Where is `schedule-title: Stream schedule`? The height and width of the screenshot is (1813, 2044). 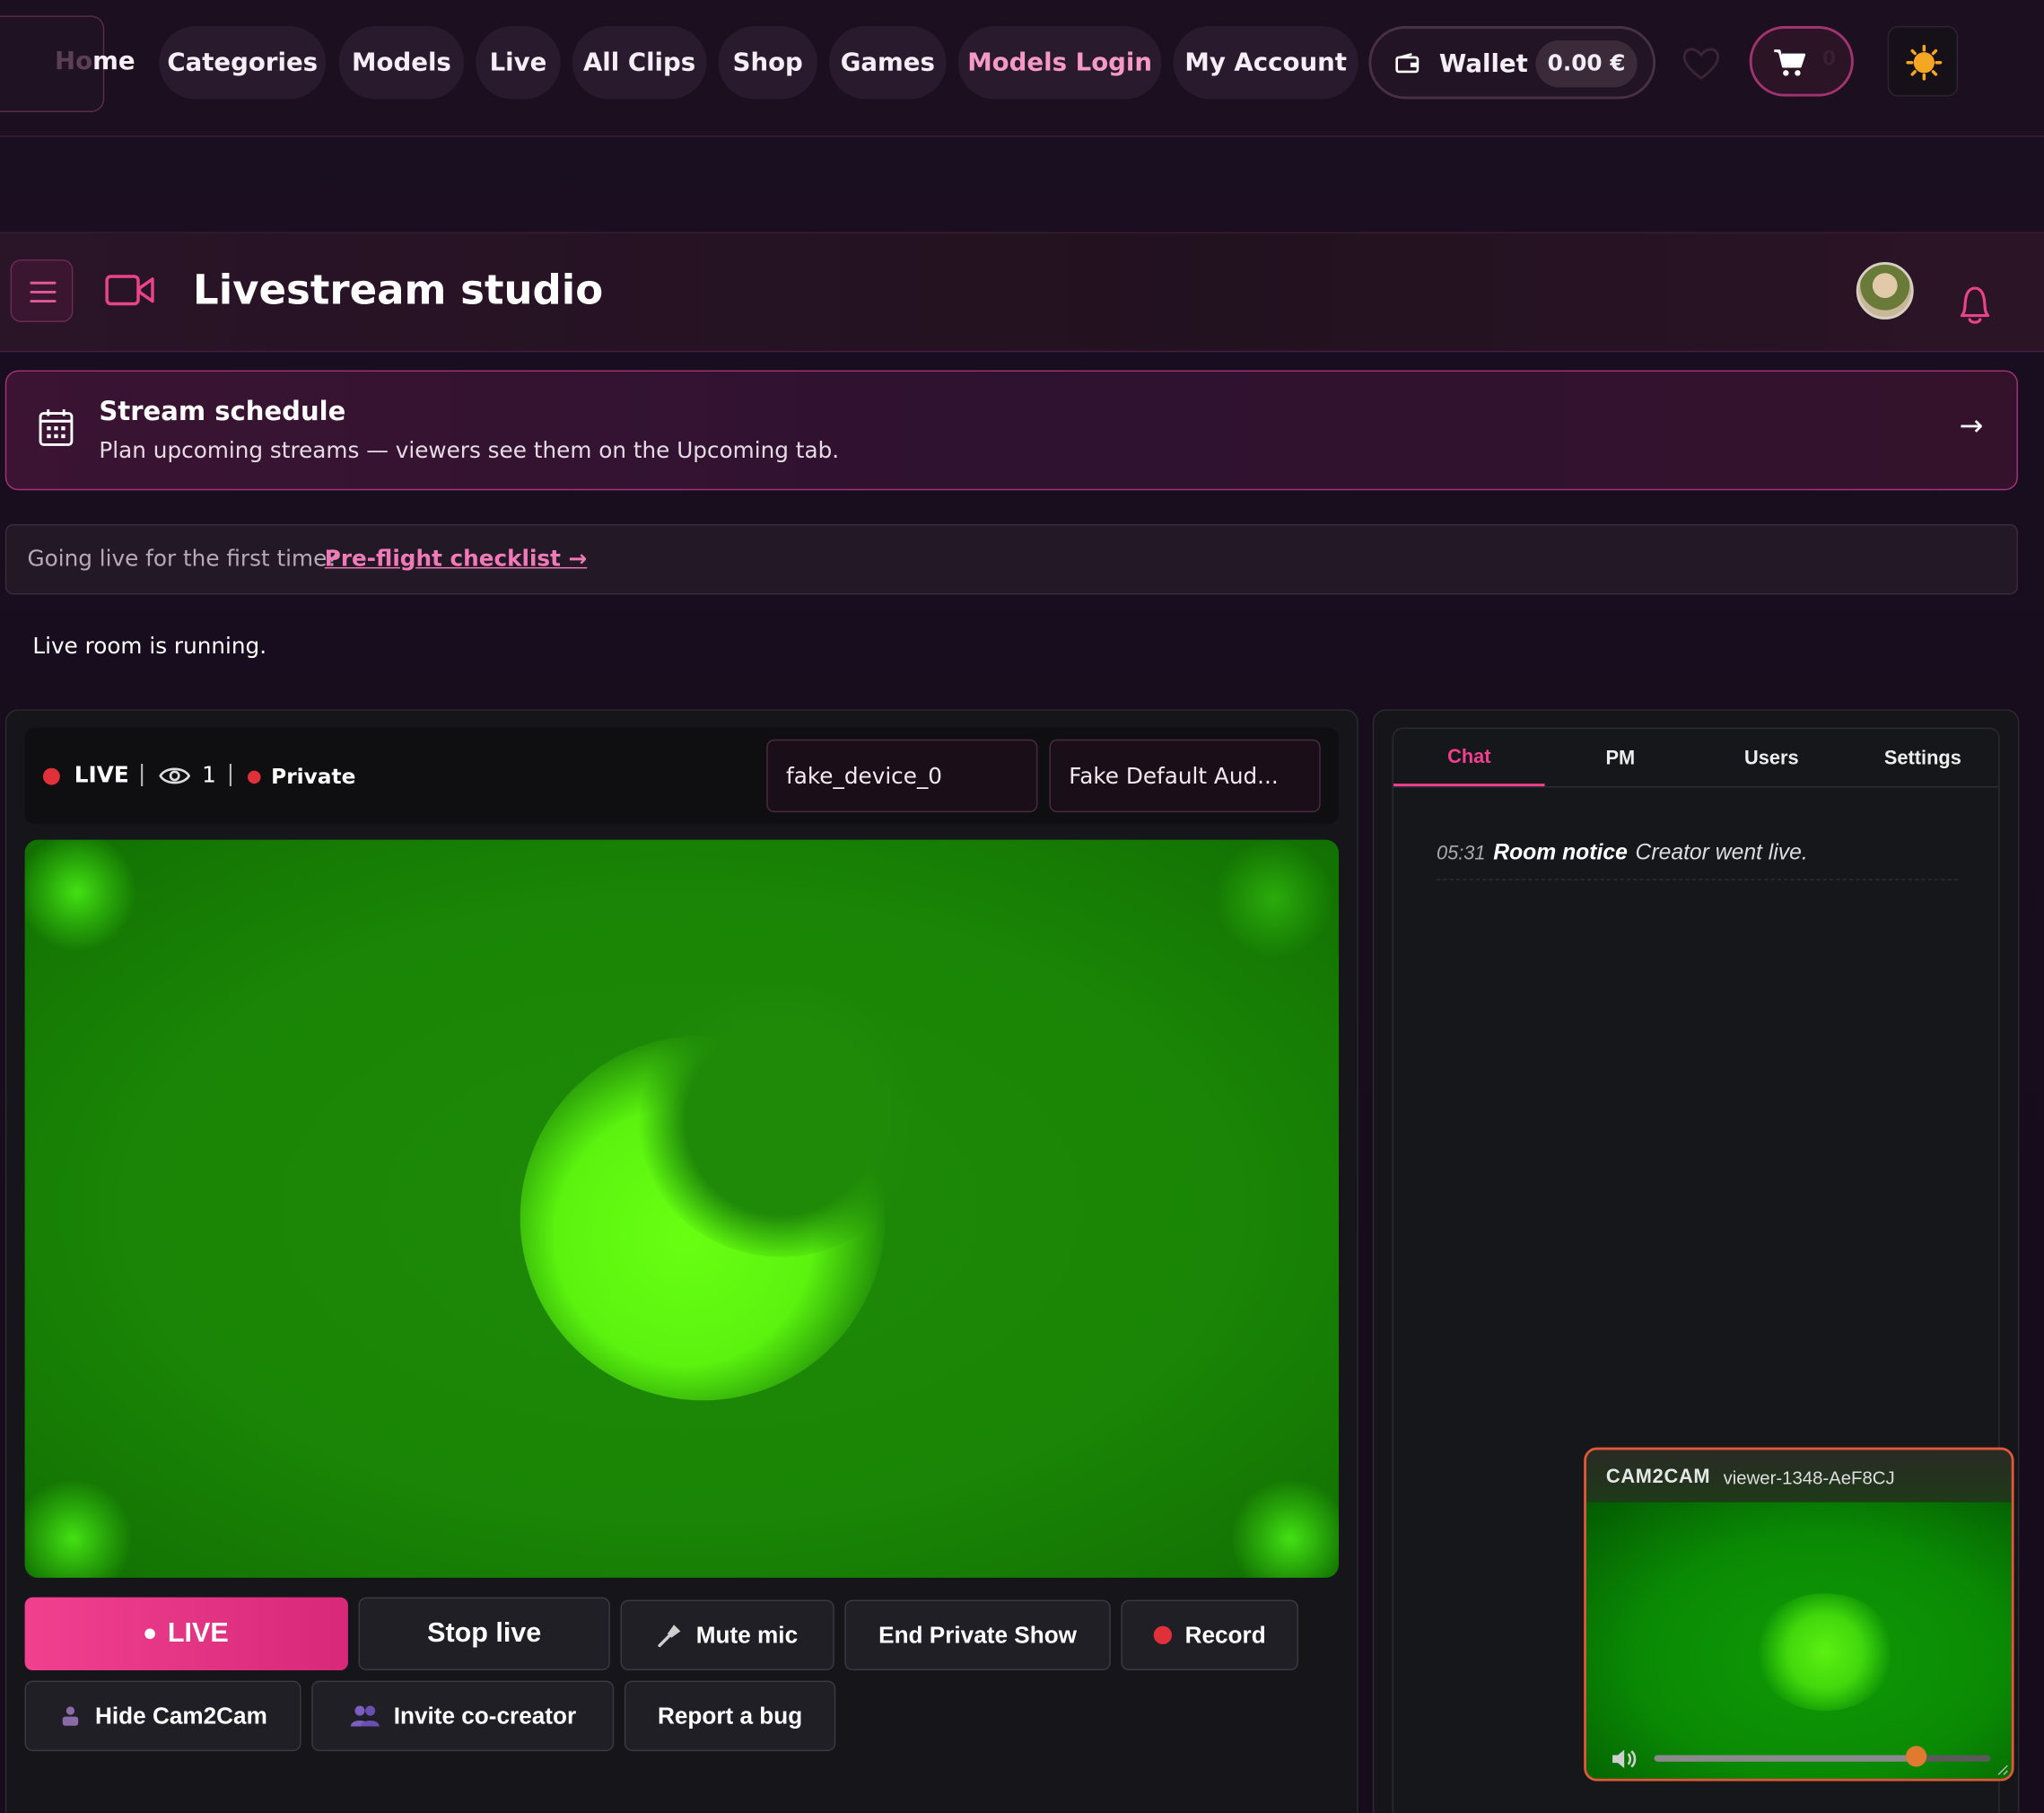 schedule-title: Stream schedule is located at coordinates (222, 411).